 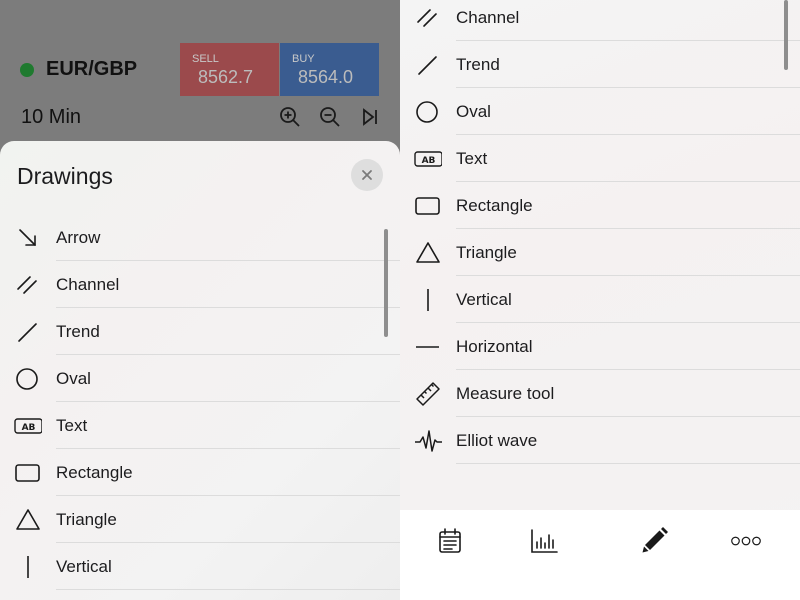 I want to click on more-tab, so click(x=746, y=541).